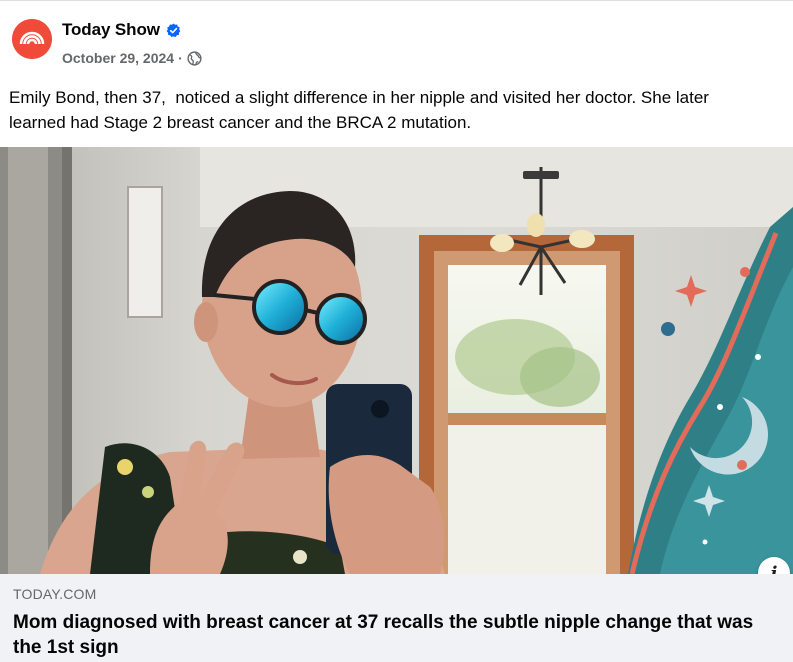 The height and width of the screenshot is (662, 793). I want to click on post-header: Today Show October 29, 2024 ·, so click(107, 43).